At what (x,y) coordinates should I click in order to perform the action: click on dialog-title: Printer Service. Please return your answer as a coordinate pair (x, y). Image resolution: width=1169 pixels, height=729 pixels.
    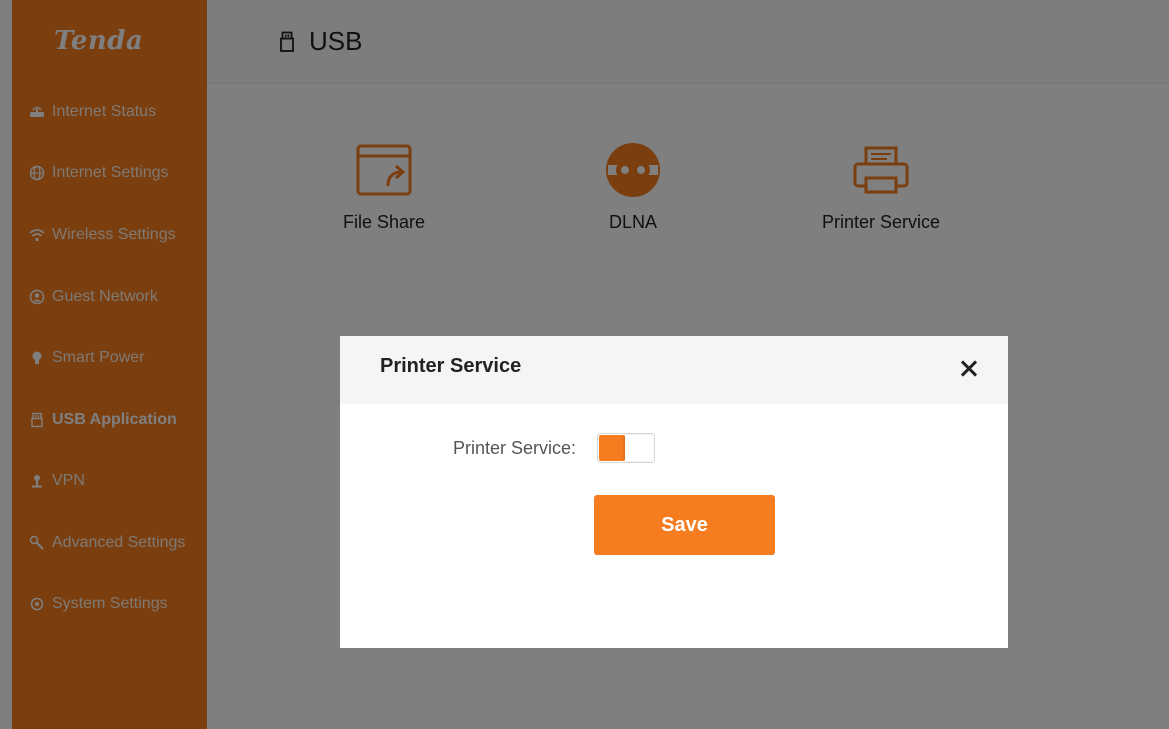
    Looking at the image, I should click on (451, 366).